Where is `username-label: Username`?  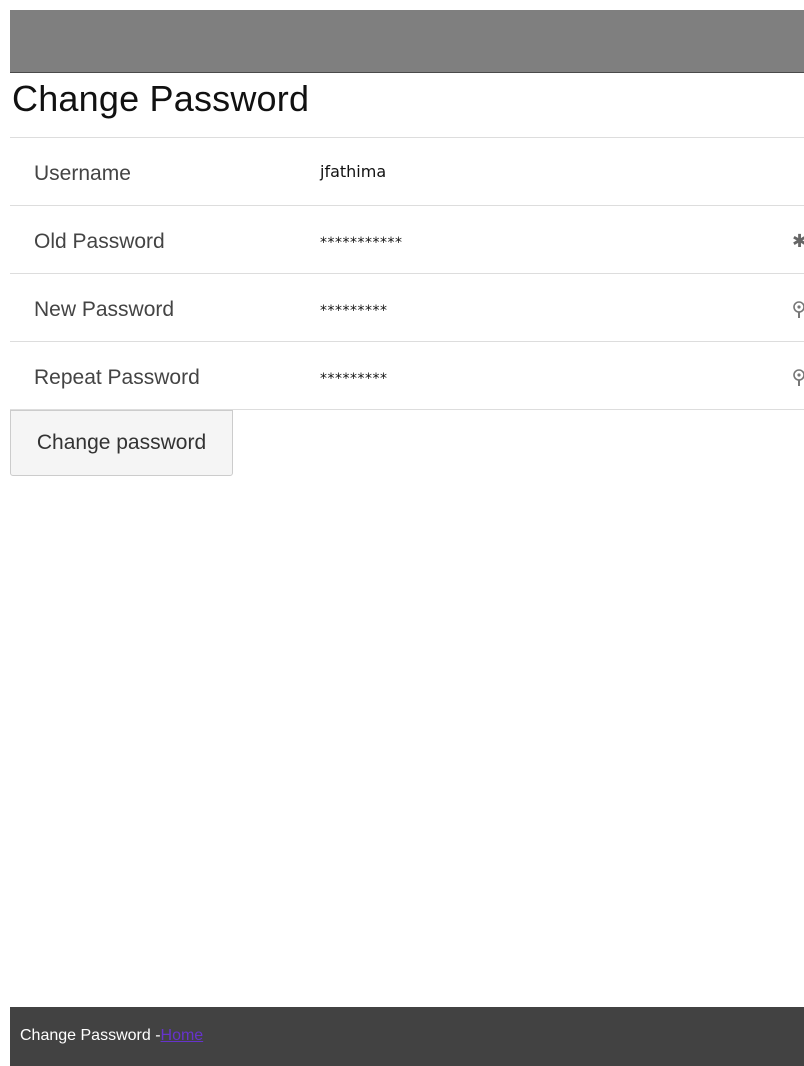 username-label: Username is located at coordinates (82, 173).